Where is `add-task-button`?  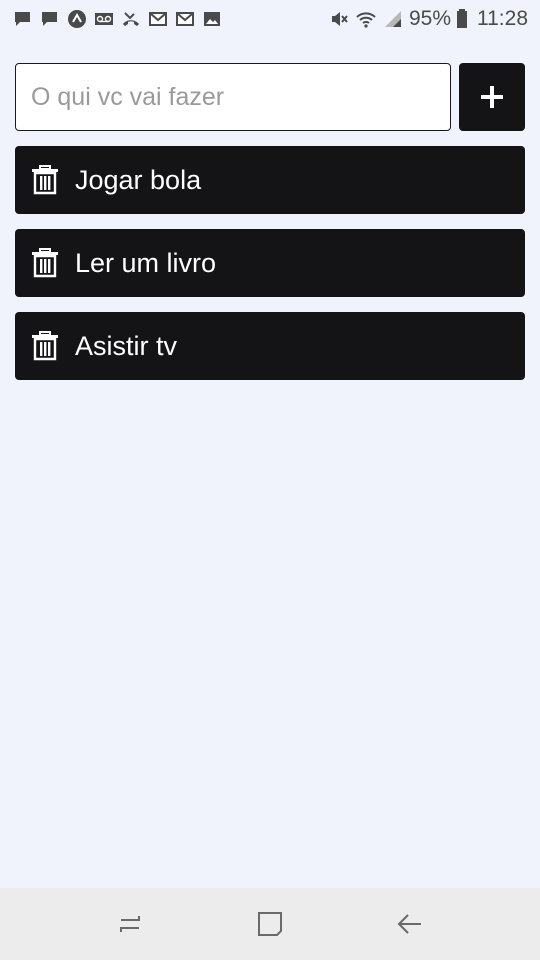 add-task-button is located at coordinates (492, 97).